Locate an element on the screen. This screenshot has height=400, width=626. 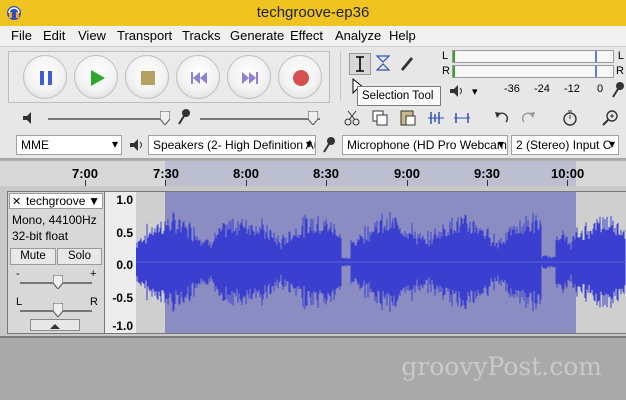
play-icon is located at coordinates (98, 78).